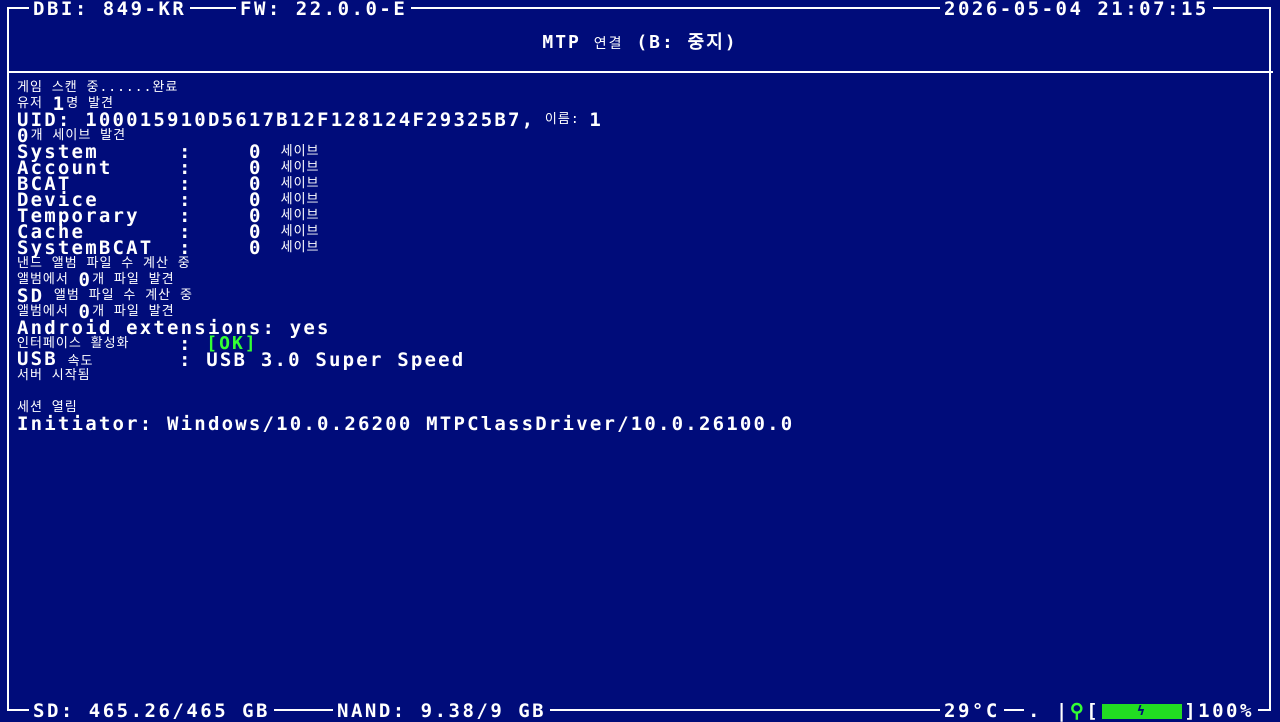 This screenshot has width=1280, height=722. I want to click on title-mode: MTP, so click(561, 42).